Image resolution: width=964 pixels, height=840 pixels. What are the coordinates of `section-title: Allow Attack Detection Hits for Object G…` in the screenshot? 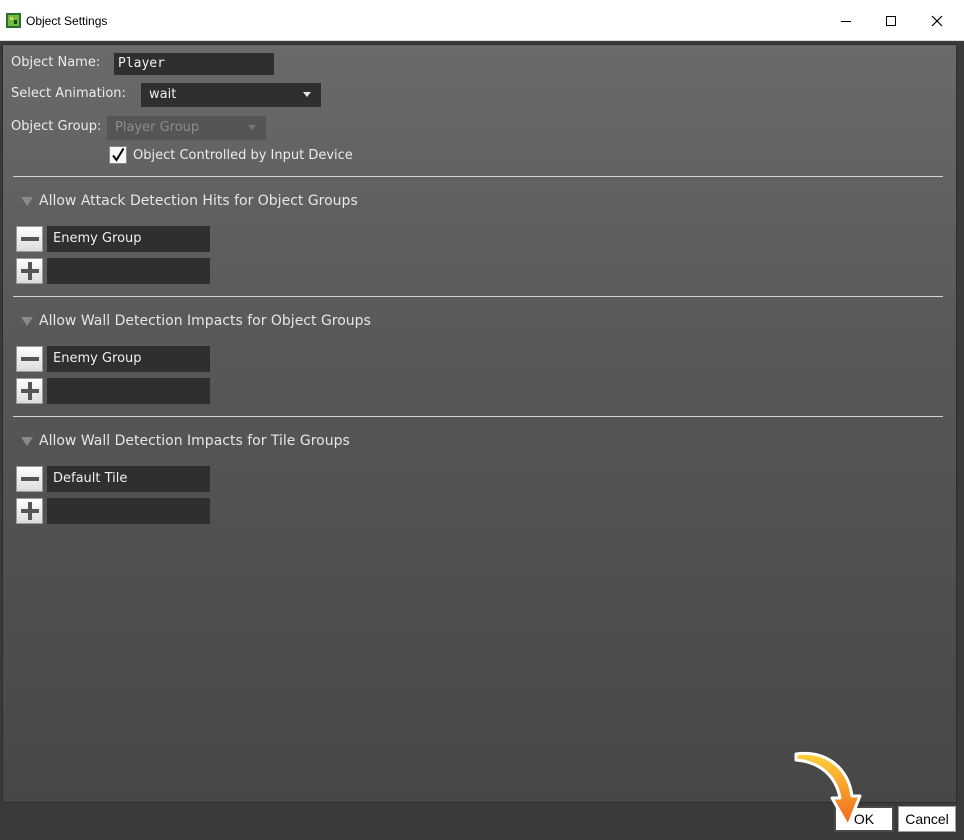 It's located at (198, 201).